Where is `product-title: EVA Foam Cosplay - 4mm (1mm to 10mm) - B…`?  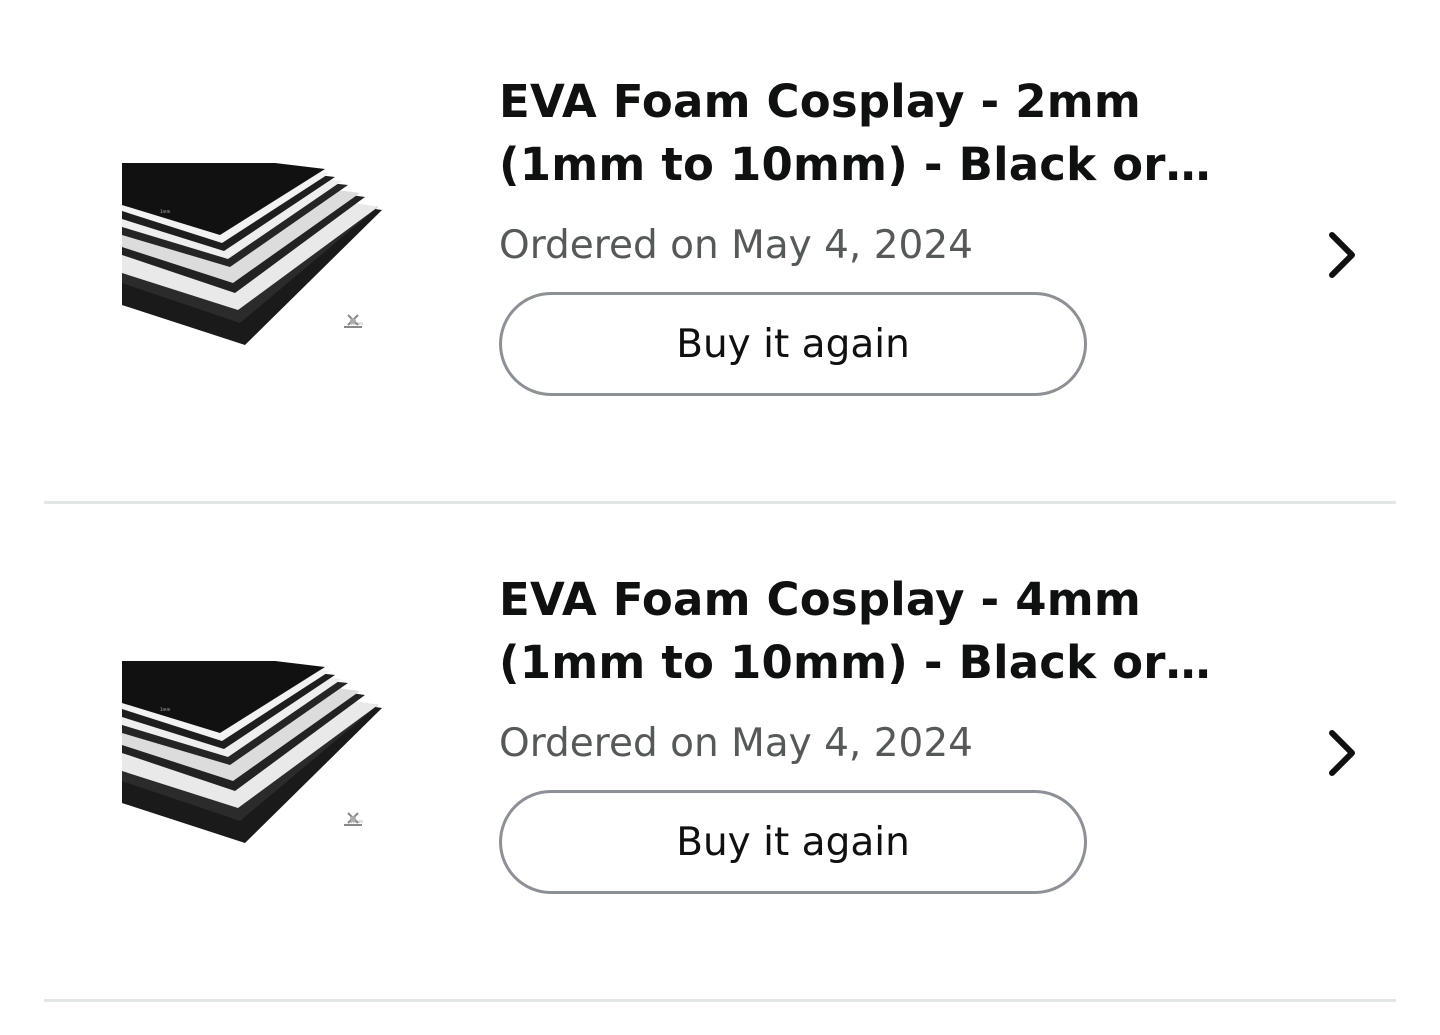
product-title: EVA Foam Cosplay - 4mm (1mm to 10mm) - B… is located at coordinates (899, 631).